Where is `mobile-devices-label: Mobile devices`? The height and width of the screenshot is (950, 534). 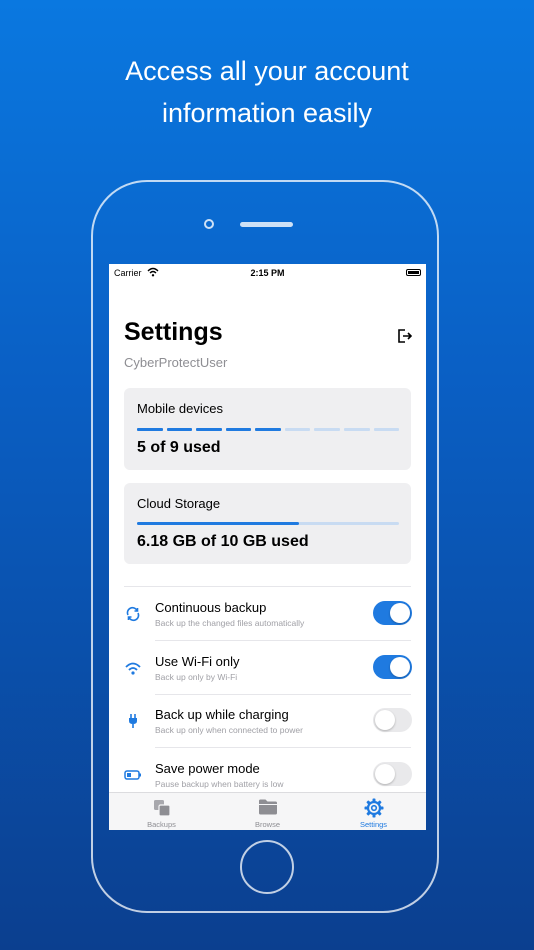
mobile-devices-label: Mobile devices is located at coordinates (180, 408).